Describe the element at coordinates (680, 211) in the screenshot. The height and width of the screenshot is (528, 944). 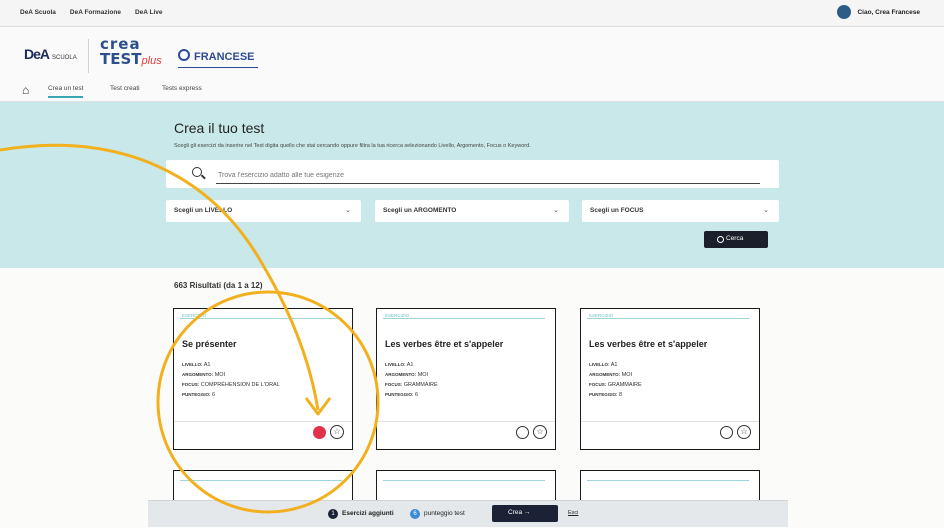
I see `select-focus: Scegli un FOCUS ⌄` at that location.